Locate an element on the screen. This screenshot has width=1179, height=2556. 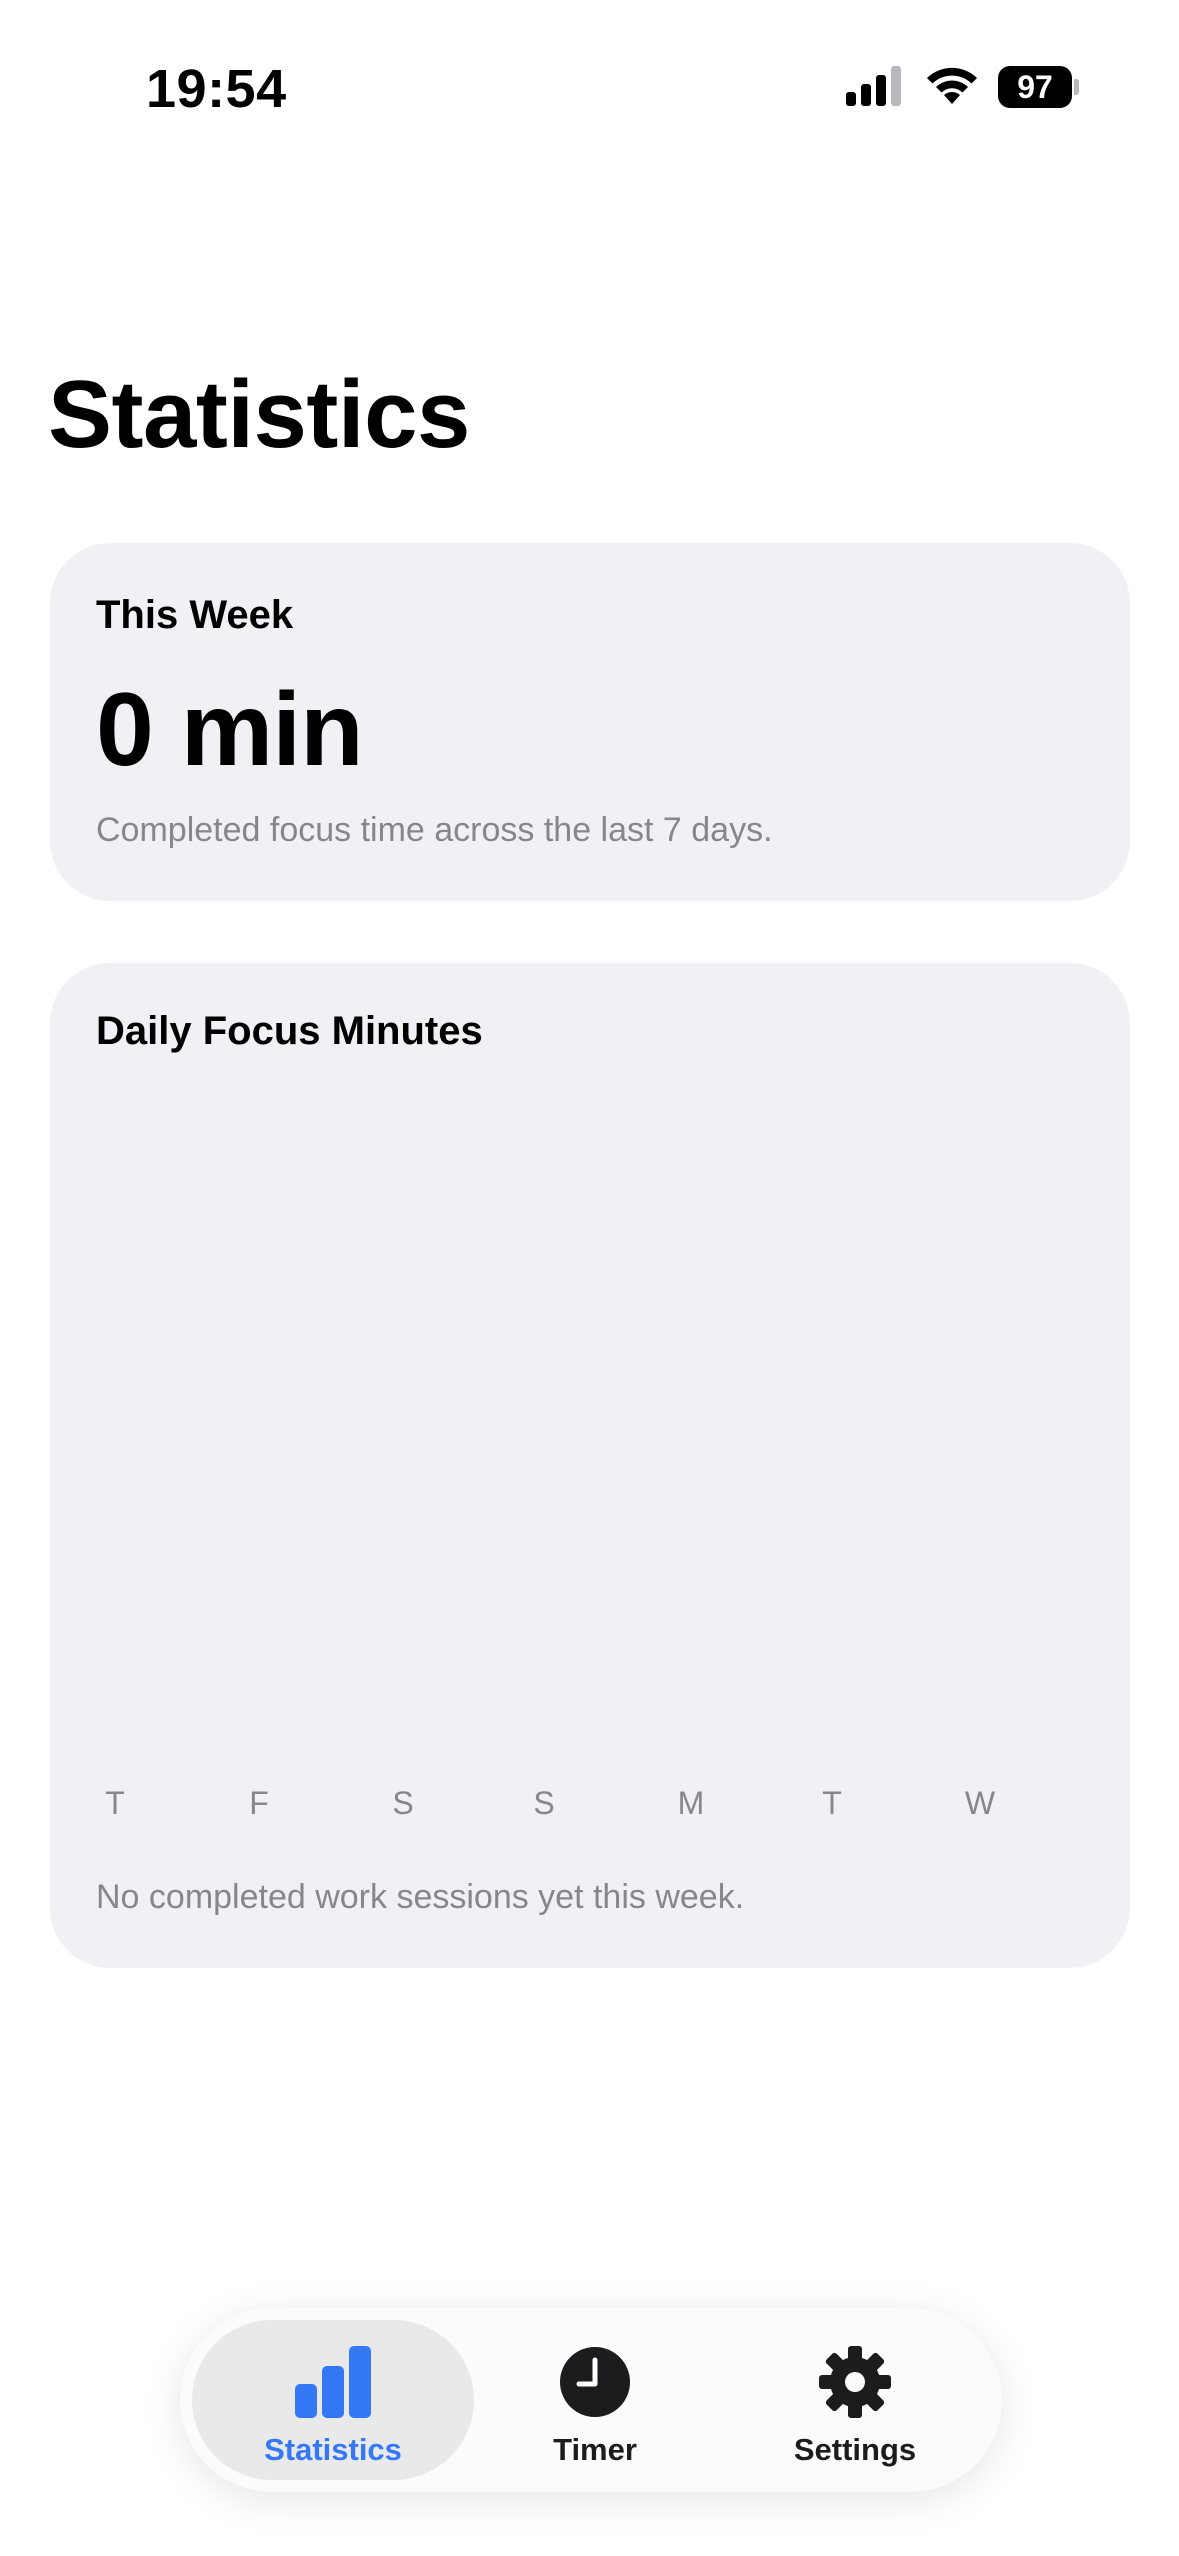
battery-icon: 97 is located at coordinates (1038, 87).